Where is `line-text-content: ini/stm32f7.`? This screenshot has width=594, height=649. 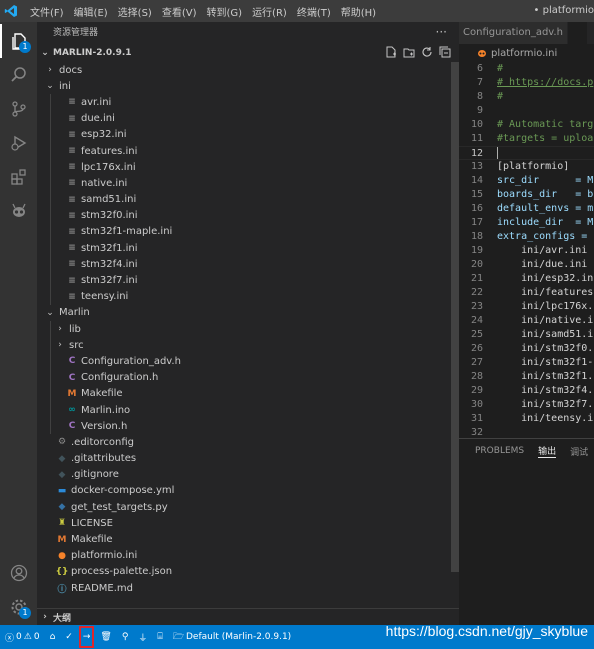 line-text-content: ini/stm32f7. is located at coordinates (545, 404).